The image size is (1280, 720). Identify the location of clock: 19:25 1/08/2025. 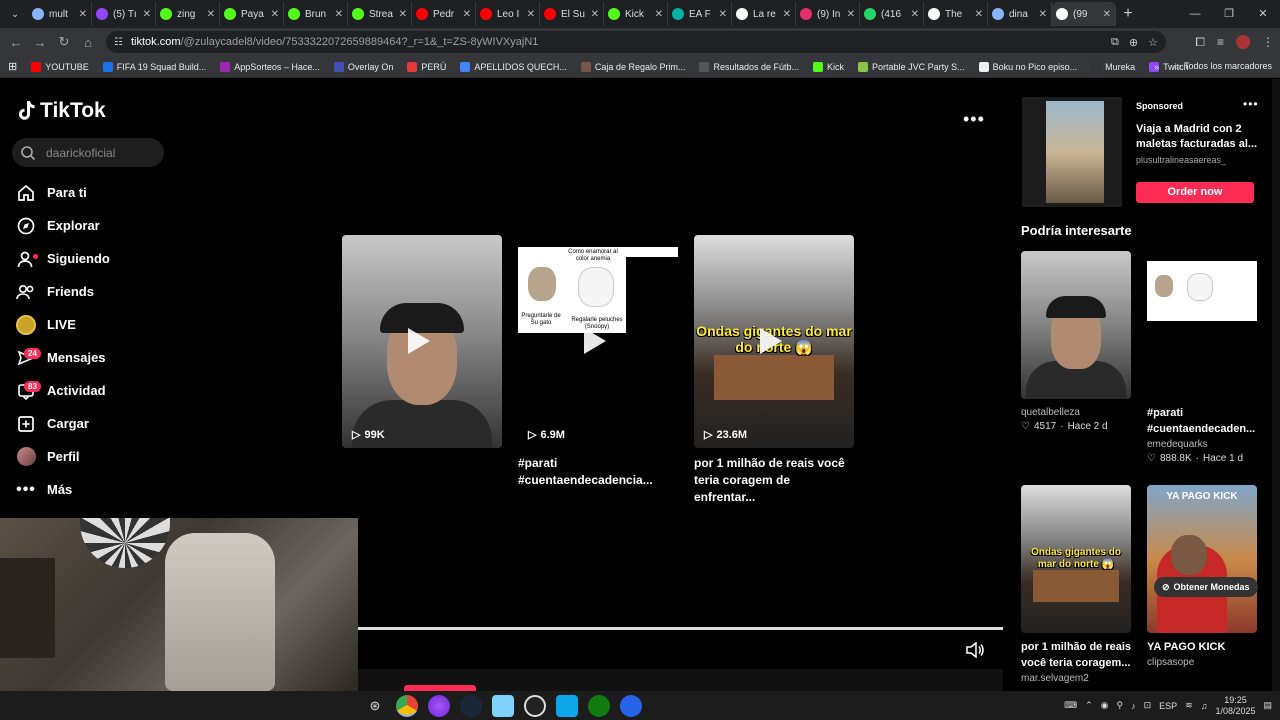
(1235, 706).